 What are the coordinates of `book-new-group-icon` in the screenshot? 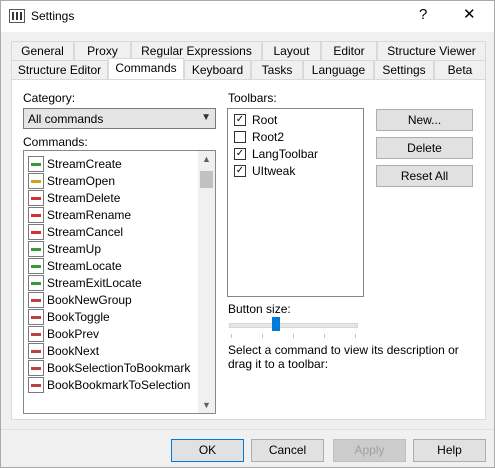 It's located at (36, 300).